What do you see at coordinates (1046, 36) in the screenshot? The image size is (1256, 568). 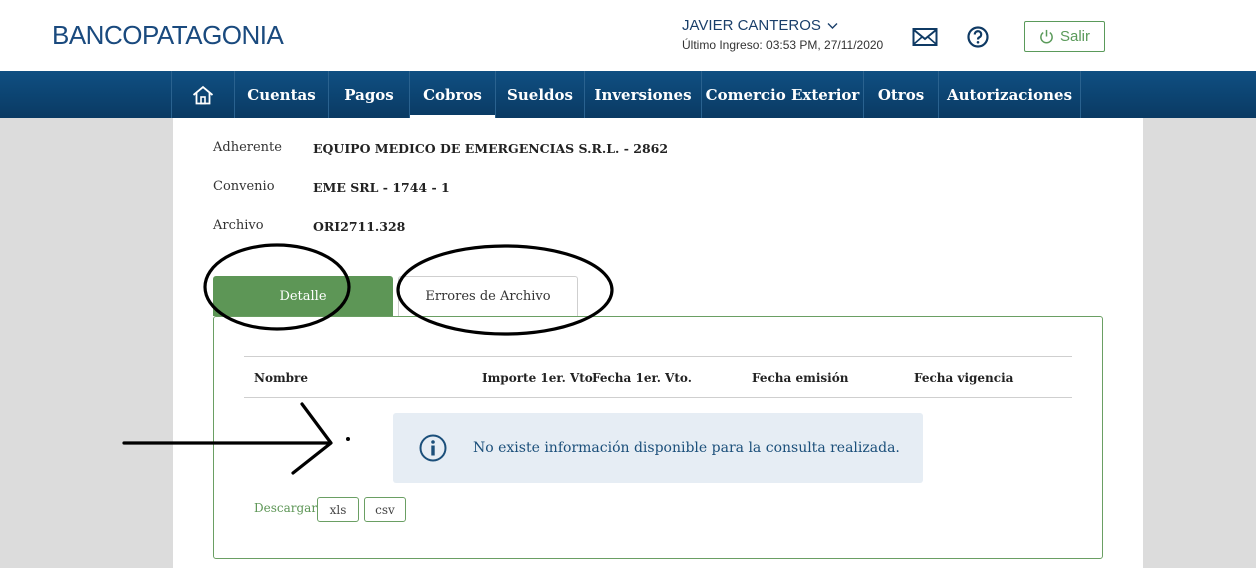 I see `power-icon` at bounding box center [1046, 36].